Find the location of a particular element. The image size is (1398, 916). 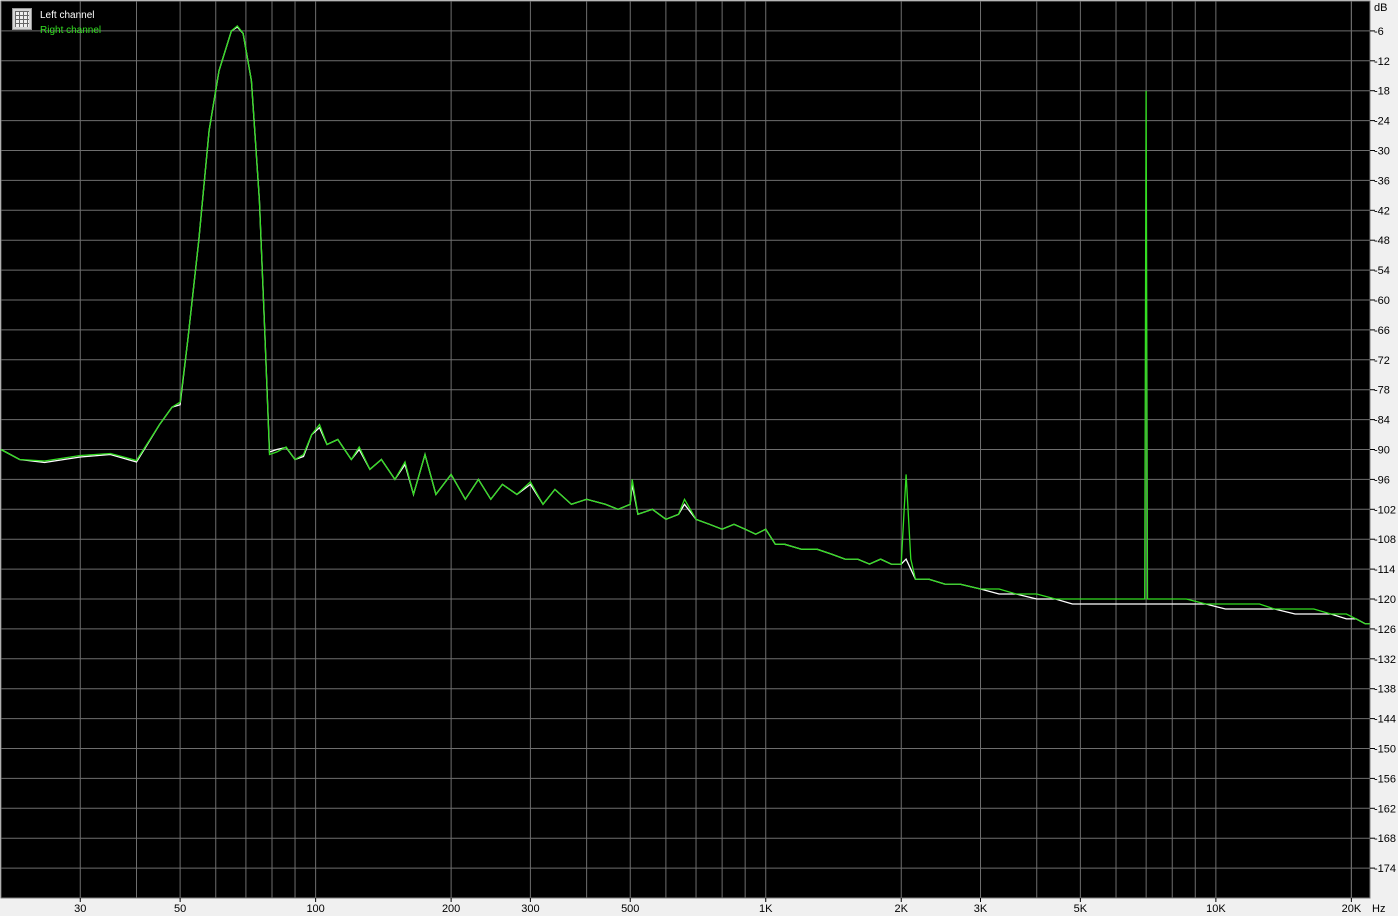

x-tick-label: 10K is located at coordinates (1216, 909).